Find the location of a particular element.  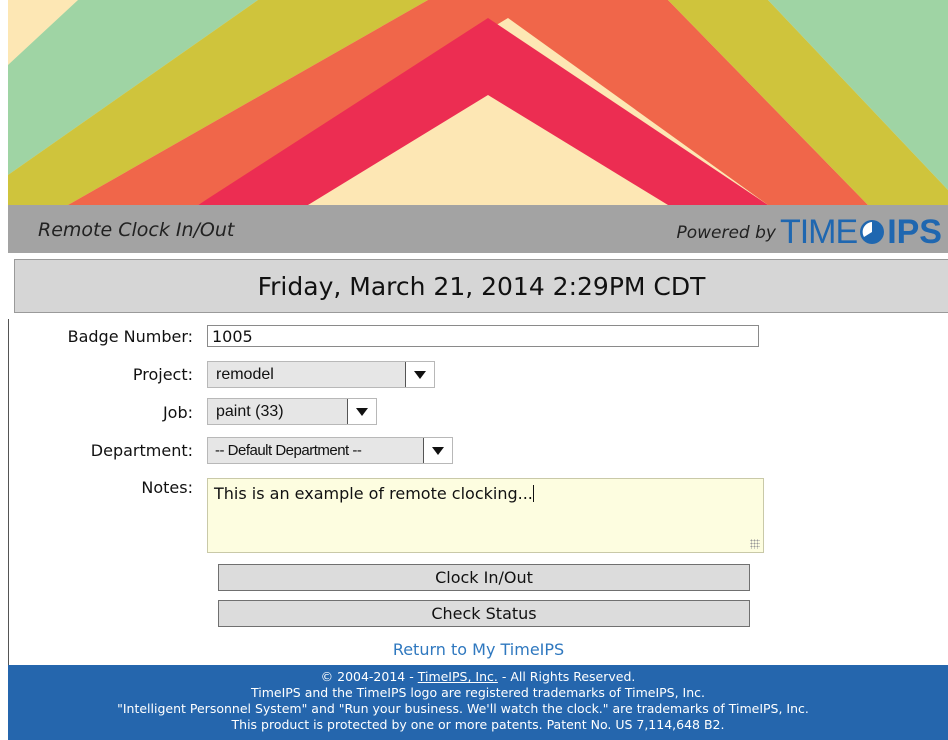

date-panel: Friday, March 21, 2014 2:29PM CDT is located at coordinates (481, 286).